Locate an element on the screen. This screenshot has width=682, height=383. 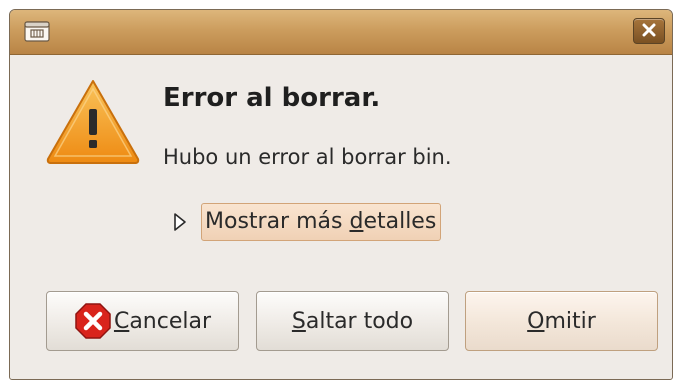
title-bar is located at coordinates (341, 32).